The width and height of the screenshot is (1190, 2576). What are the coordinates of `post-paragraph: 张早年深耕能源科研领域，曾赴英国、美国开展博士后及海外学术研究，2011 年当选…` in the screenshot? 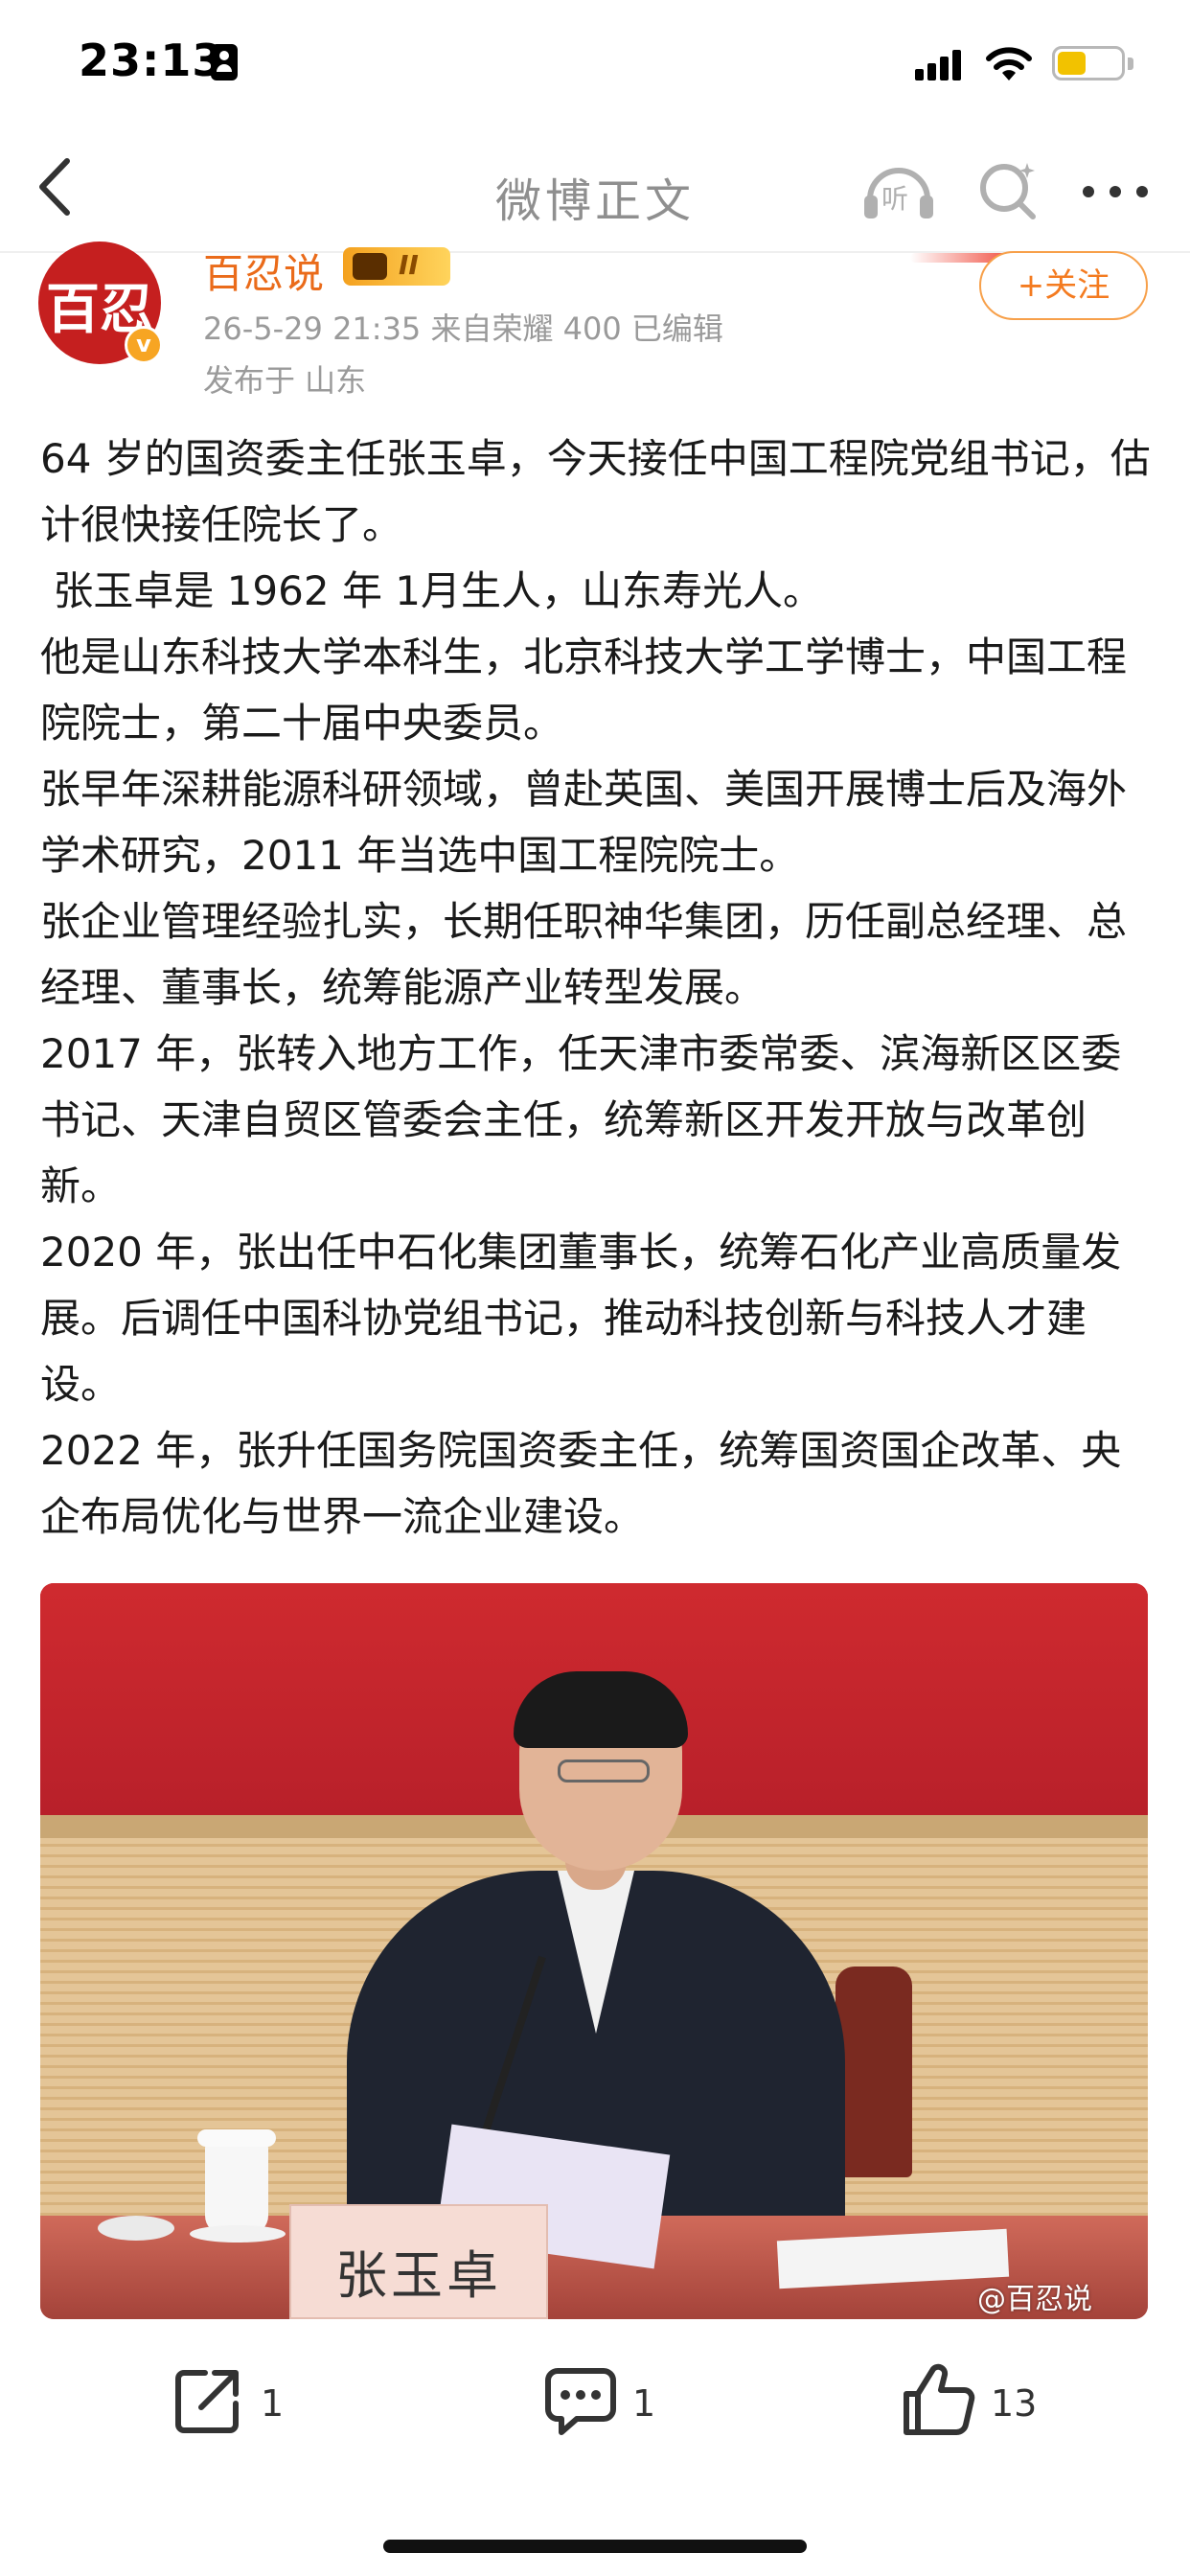 It's located at (584, 822).